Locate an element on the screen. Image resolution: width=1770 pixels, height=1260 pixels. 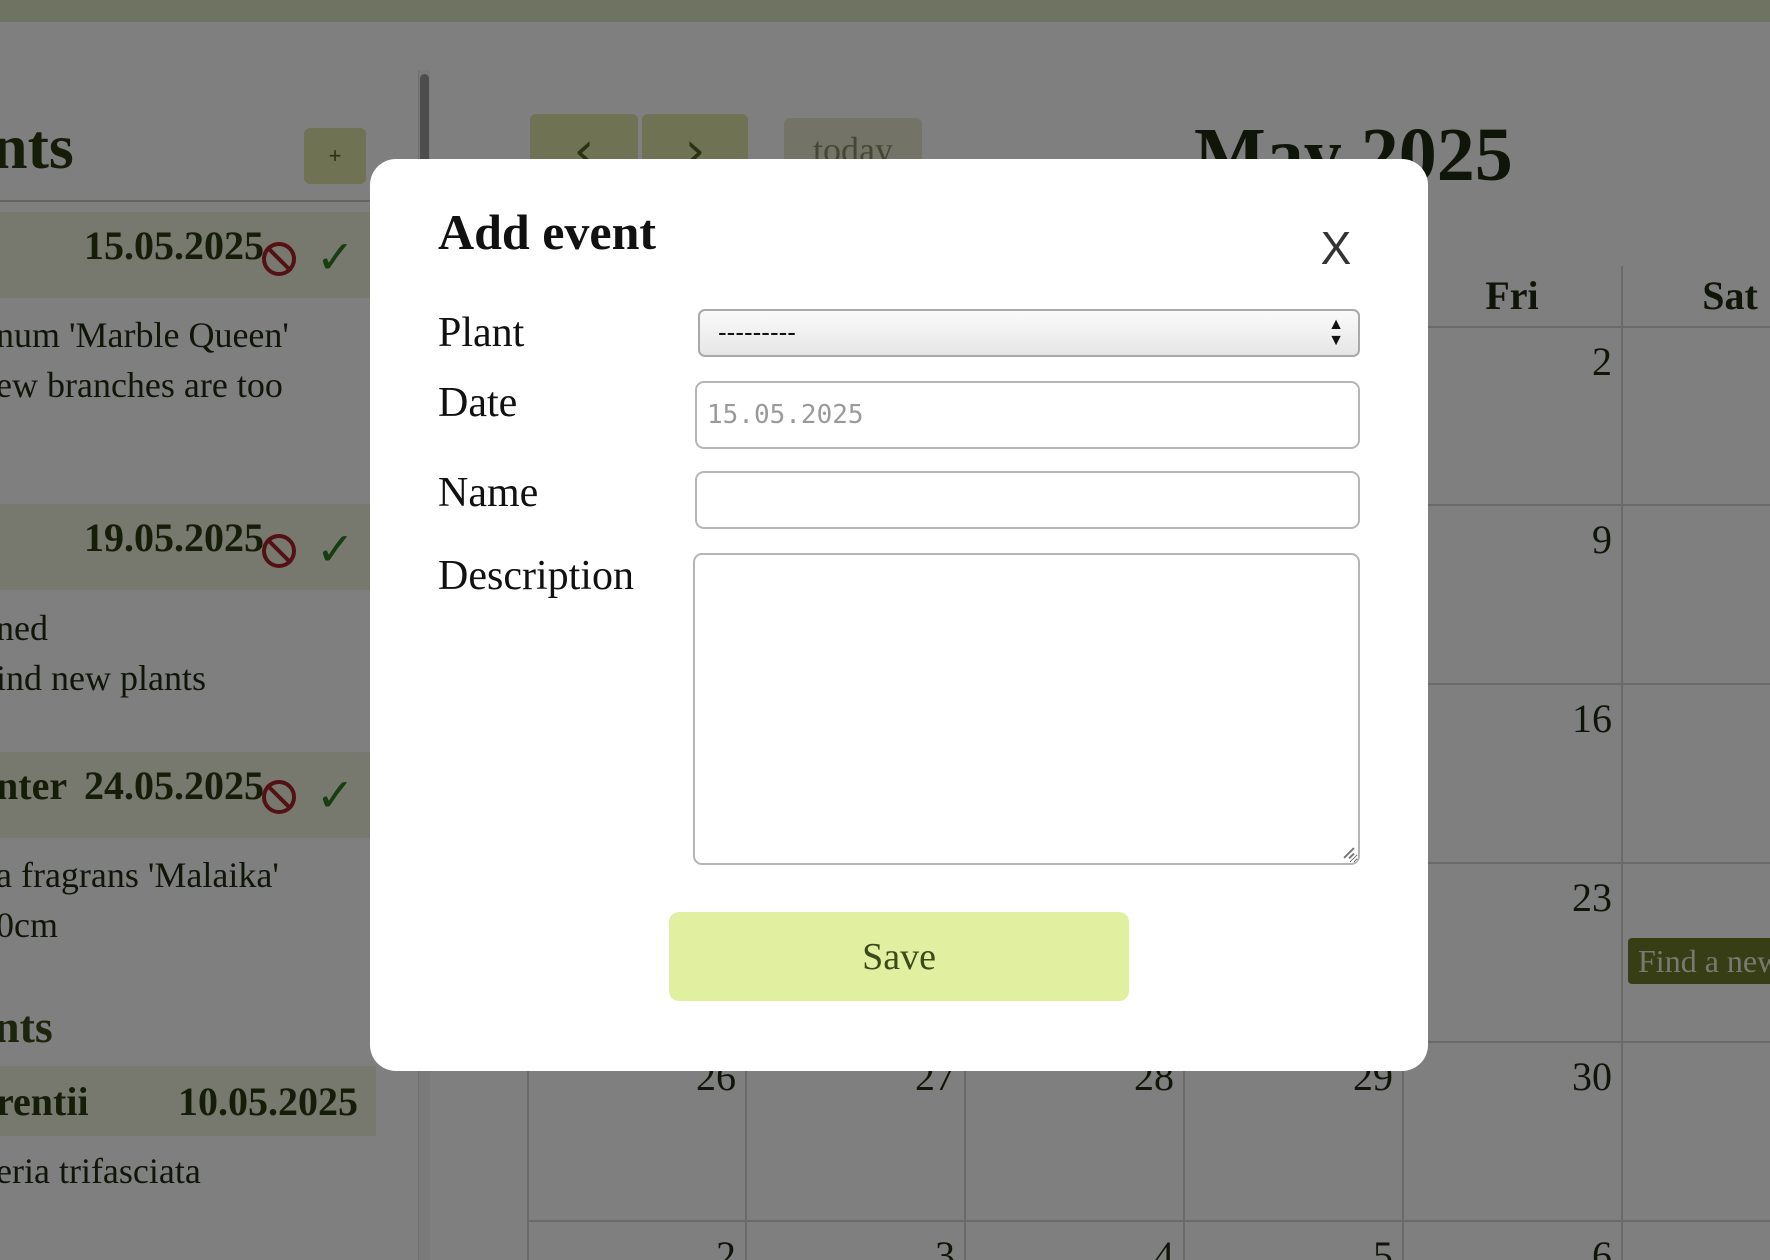
close-button: X is located at coordinates (1336, 247).